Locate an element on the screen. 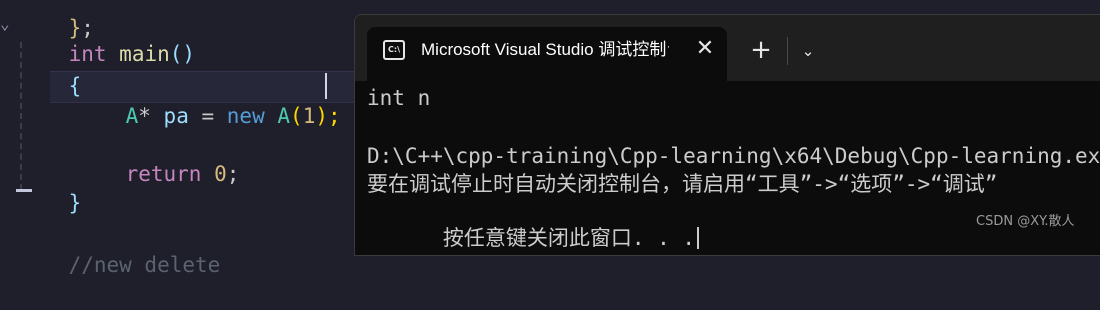 The image size is (1100, 310). fold-chevron-icon: ⌄ is located at coordinates (5, 23).